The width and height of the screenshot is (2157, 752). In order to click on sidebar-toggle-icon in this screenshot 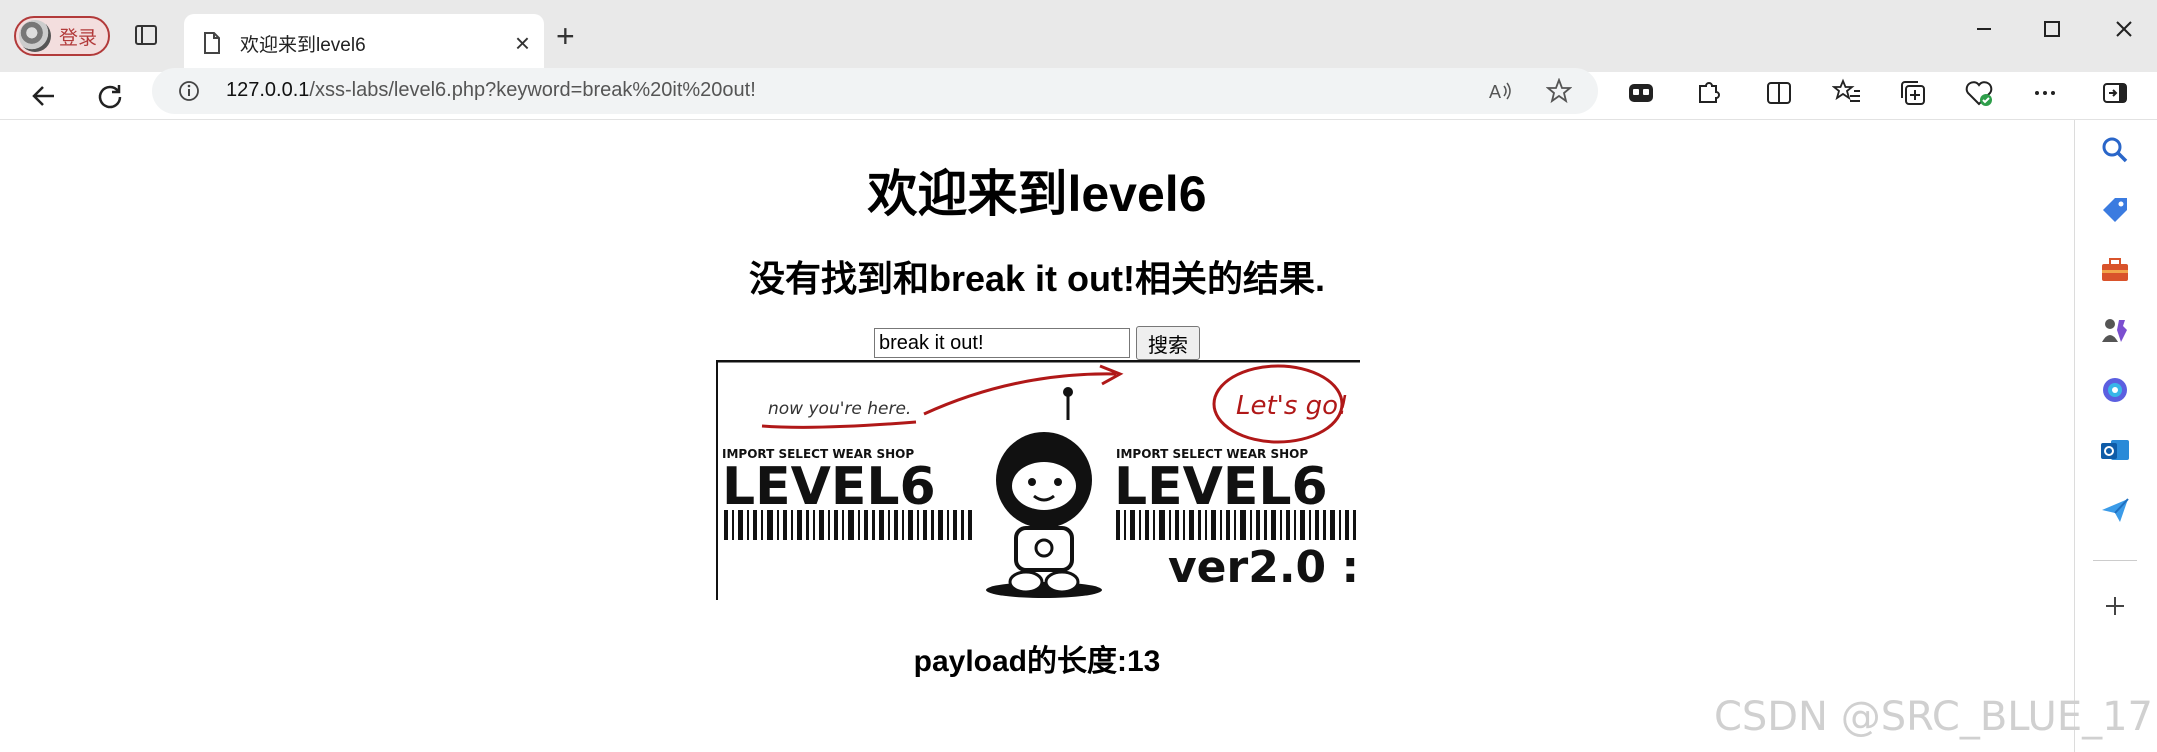, I will do `click(2115, 93)`.